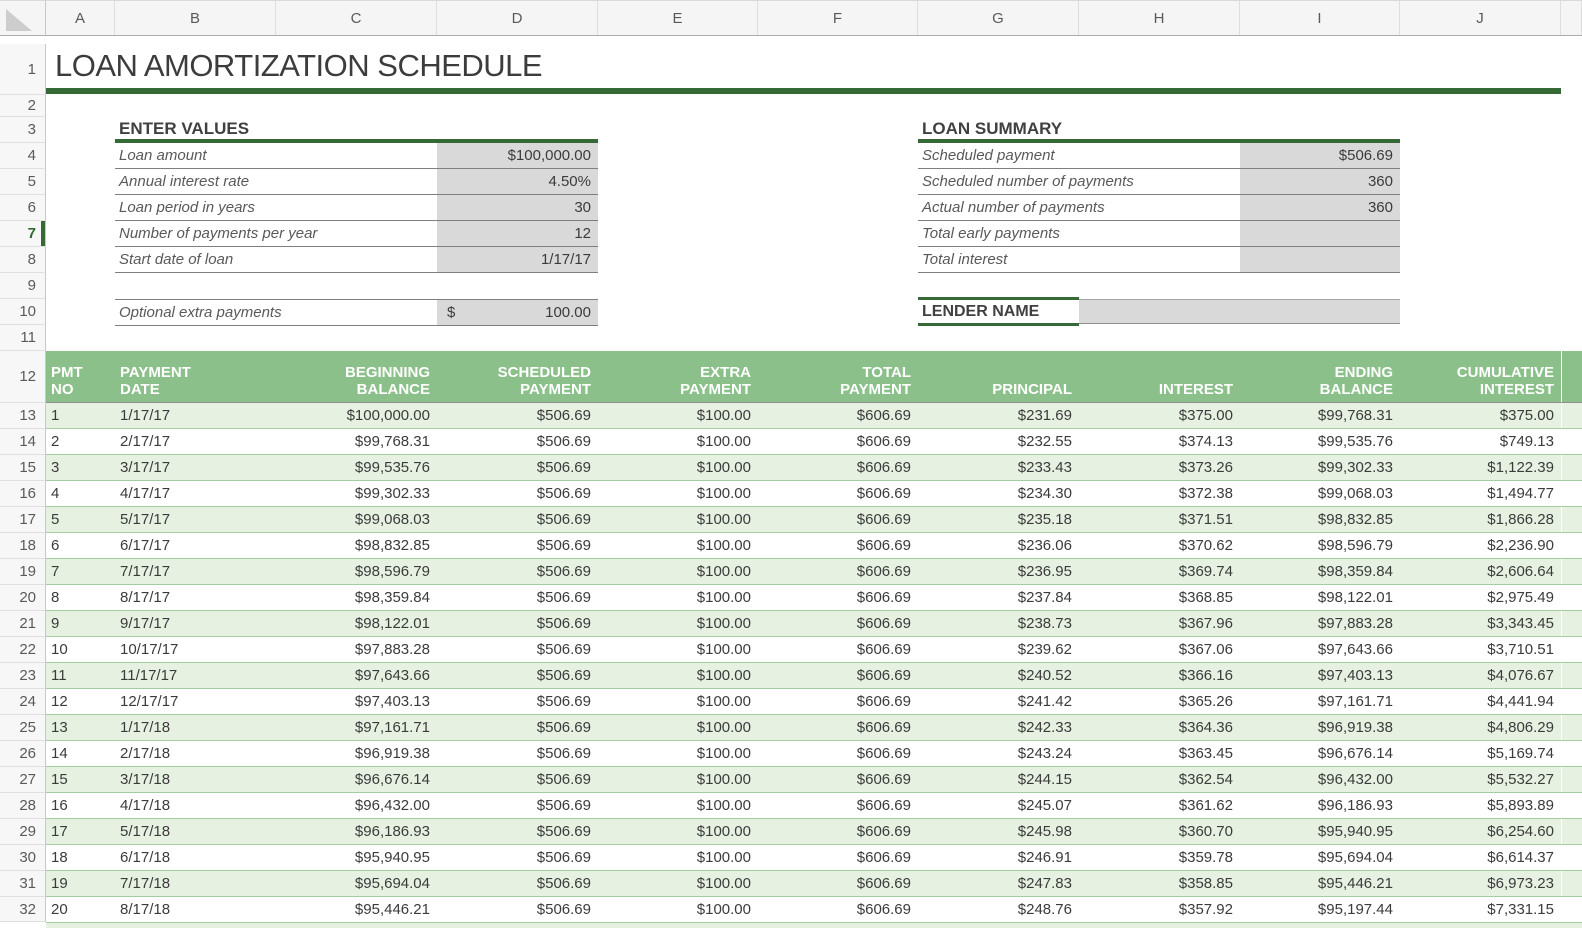  What do you see at coordinates (1159, 779) in the screenshot?
I see `cell: $362.54` at bounding box center [1159, 779].